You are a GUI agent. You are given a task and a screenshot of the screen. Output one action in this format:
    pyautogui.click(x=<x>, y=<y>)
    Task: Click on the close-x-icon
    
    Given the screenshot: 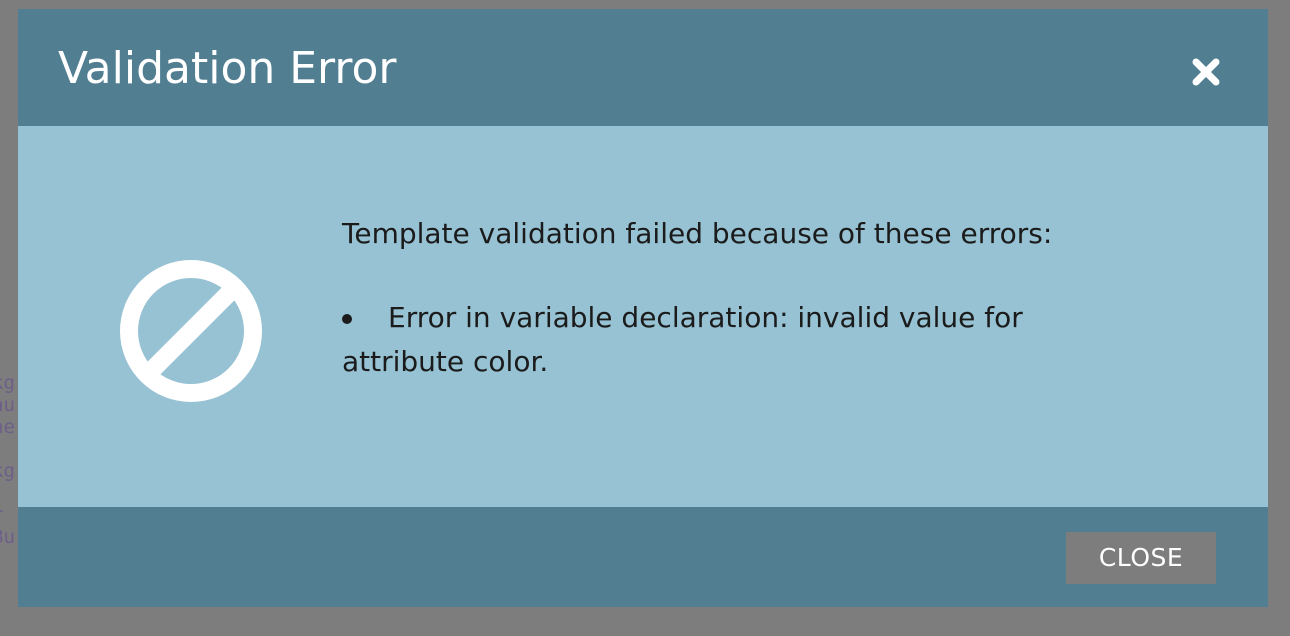 What is the action you would take?
    pyautogui.click(x=1206, y=72)
    